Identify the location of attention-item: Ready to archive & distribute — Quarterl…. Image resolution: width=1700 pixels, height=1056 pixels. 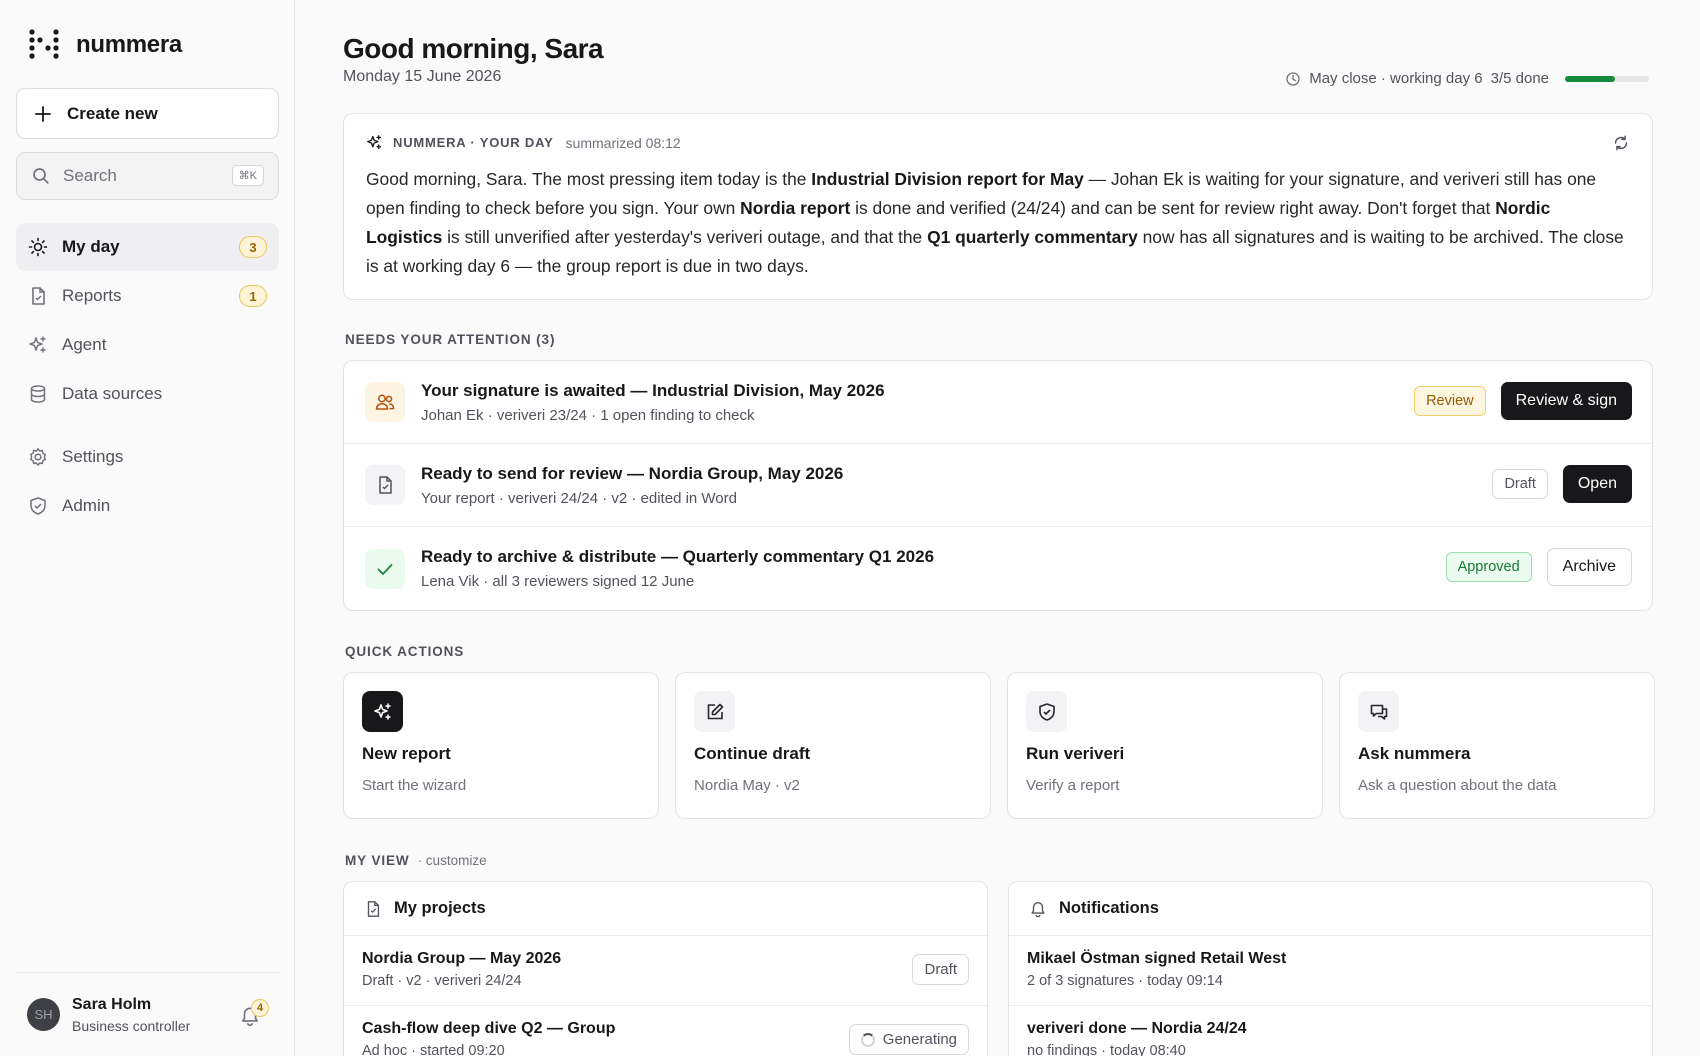
(998, 568).